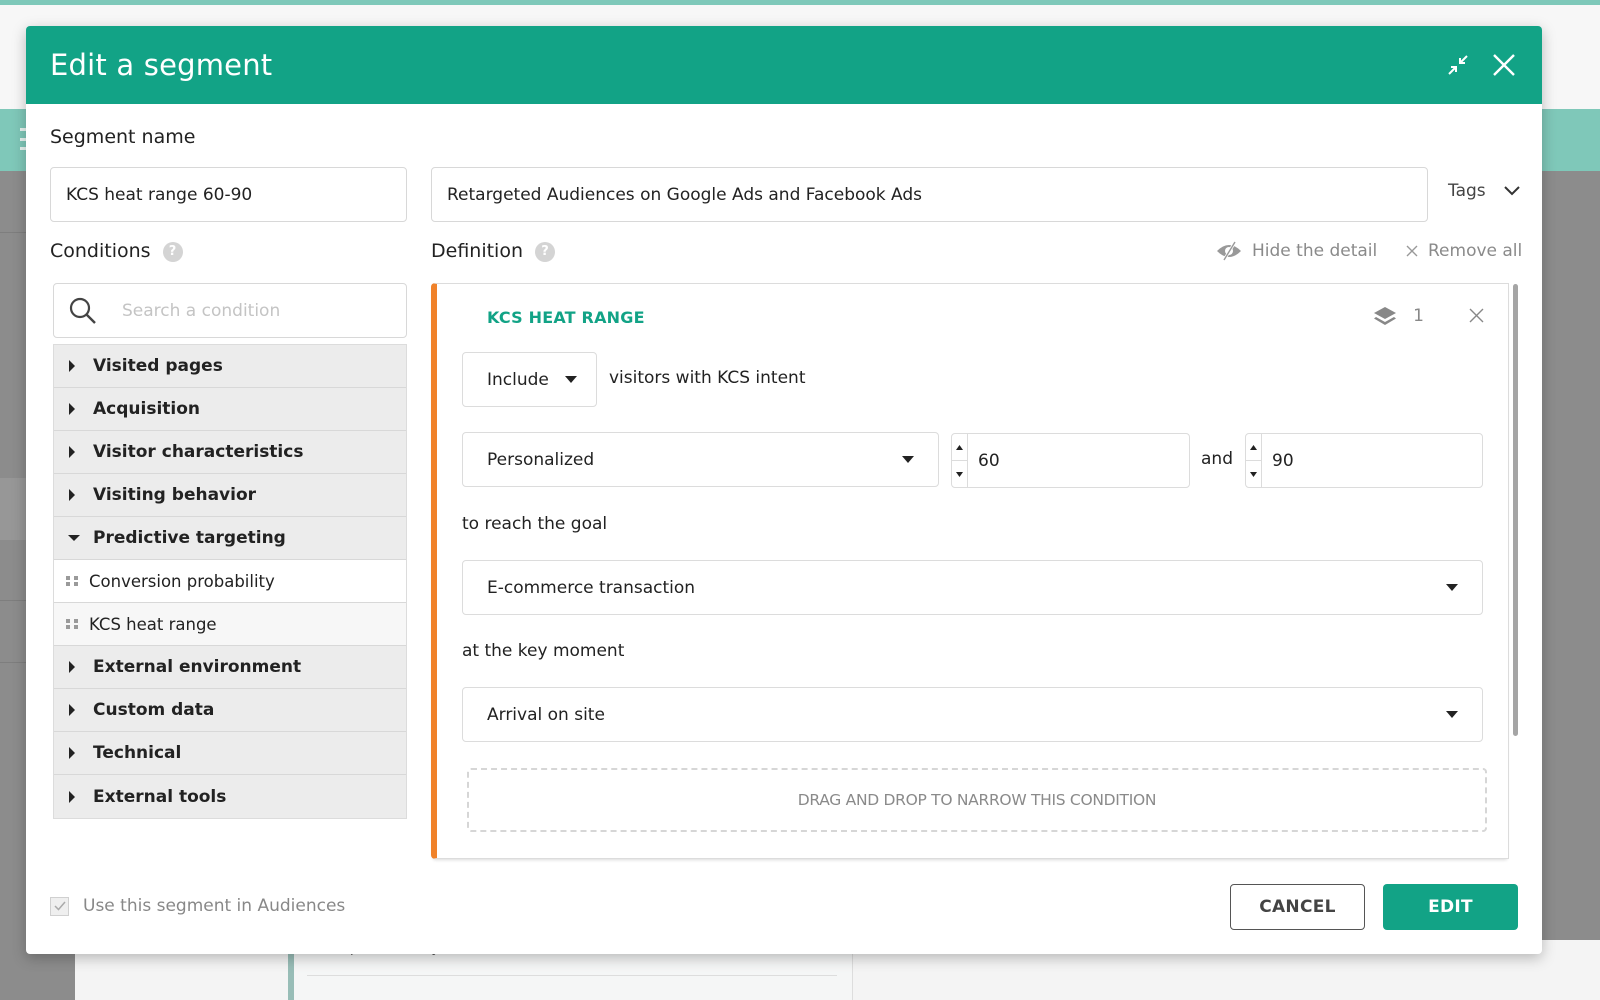 Image resolution: width=1600 pixels, height=1000 pixels. Describe the element at coordinates (230, 796) in the screenshot. I see `category-external-tools: External tools` at that location.